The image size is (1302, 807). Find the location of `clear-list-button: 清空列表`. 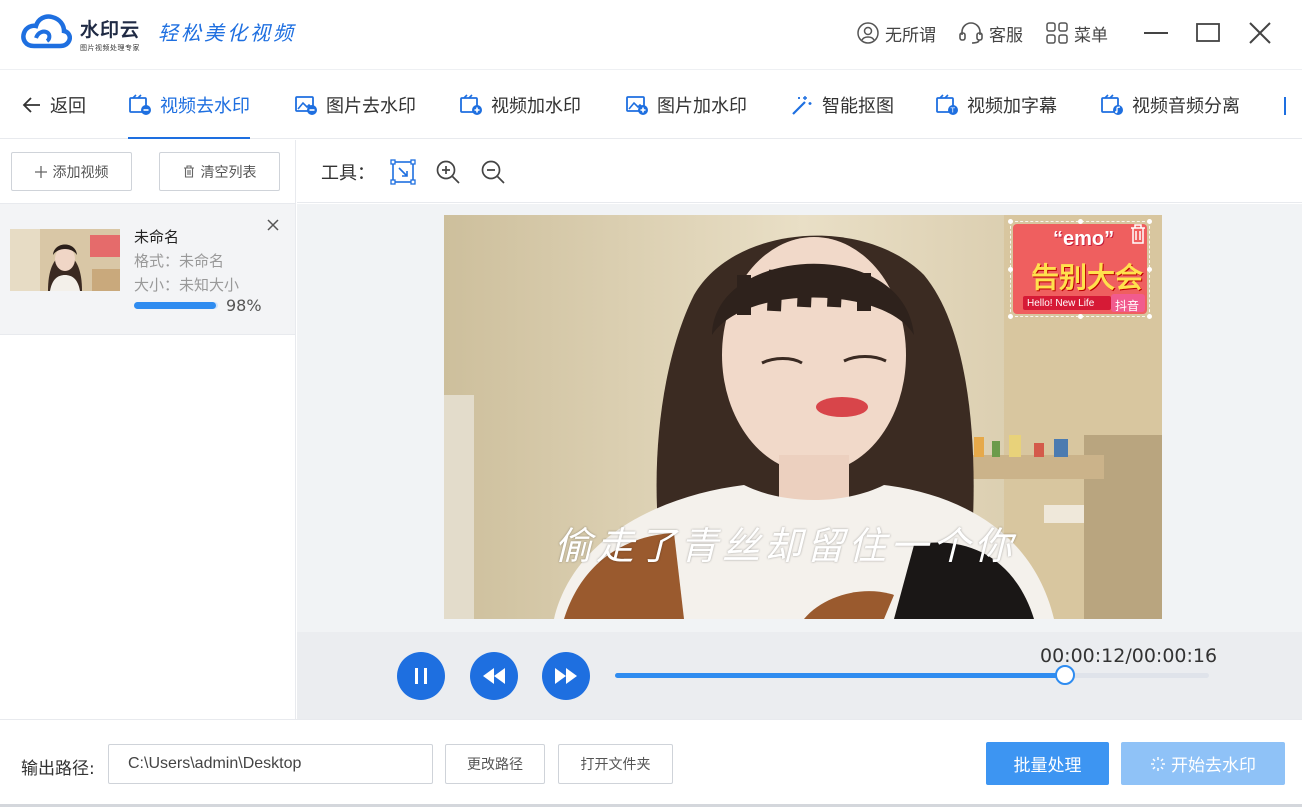

clear-list-button: 清空列表 is located at coordinates (219, 171).